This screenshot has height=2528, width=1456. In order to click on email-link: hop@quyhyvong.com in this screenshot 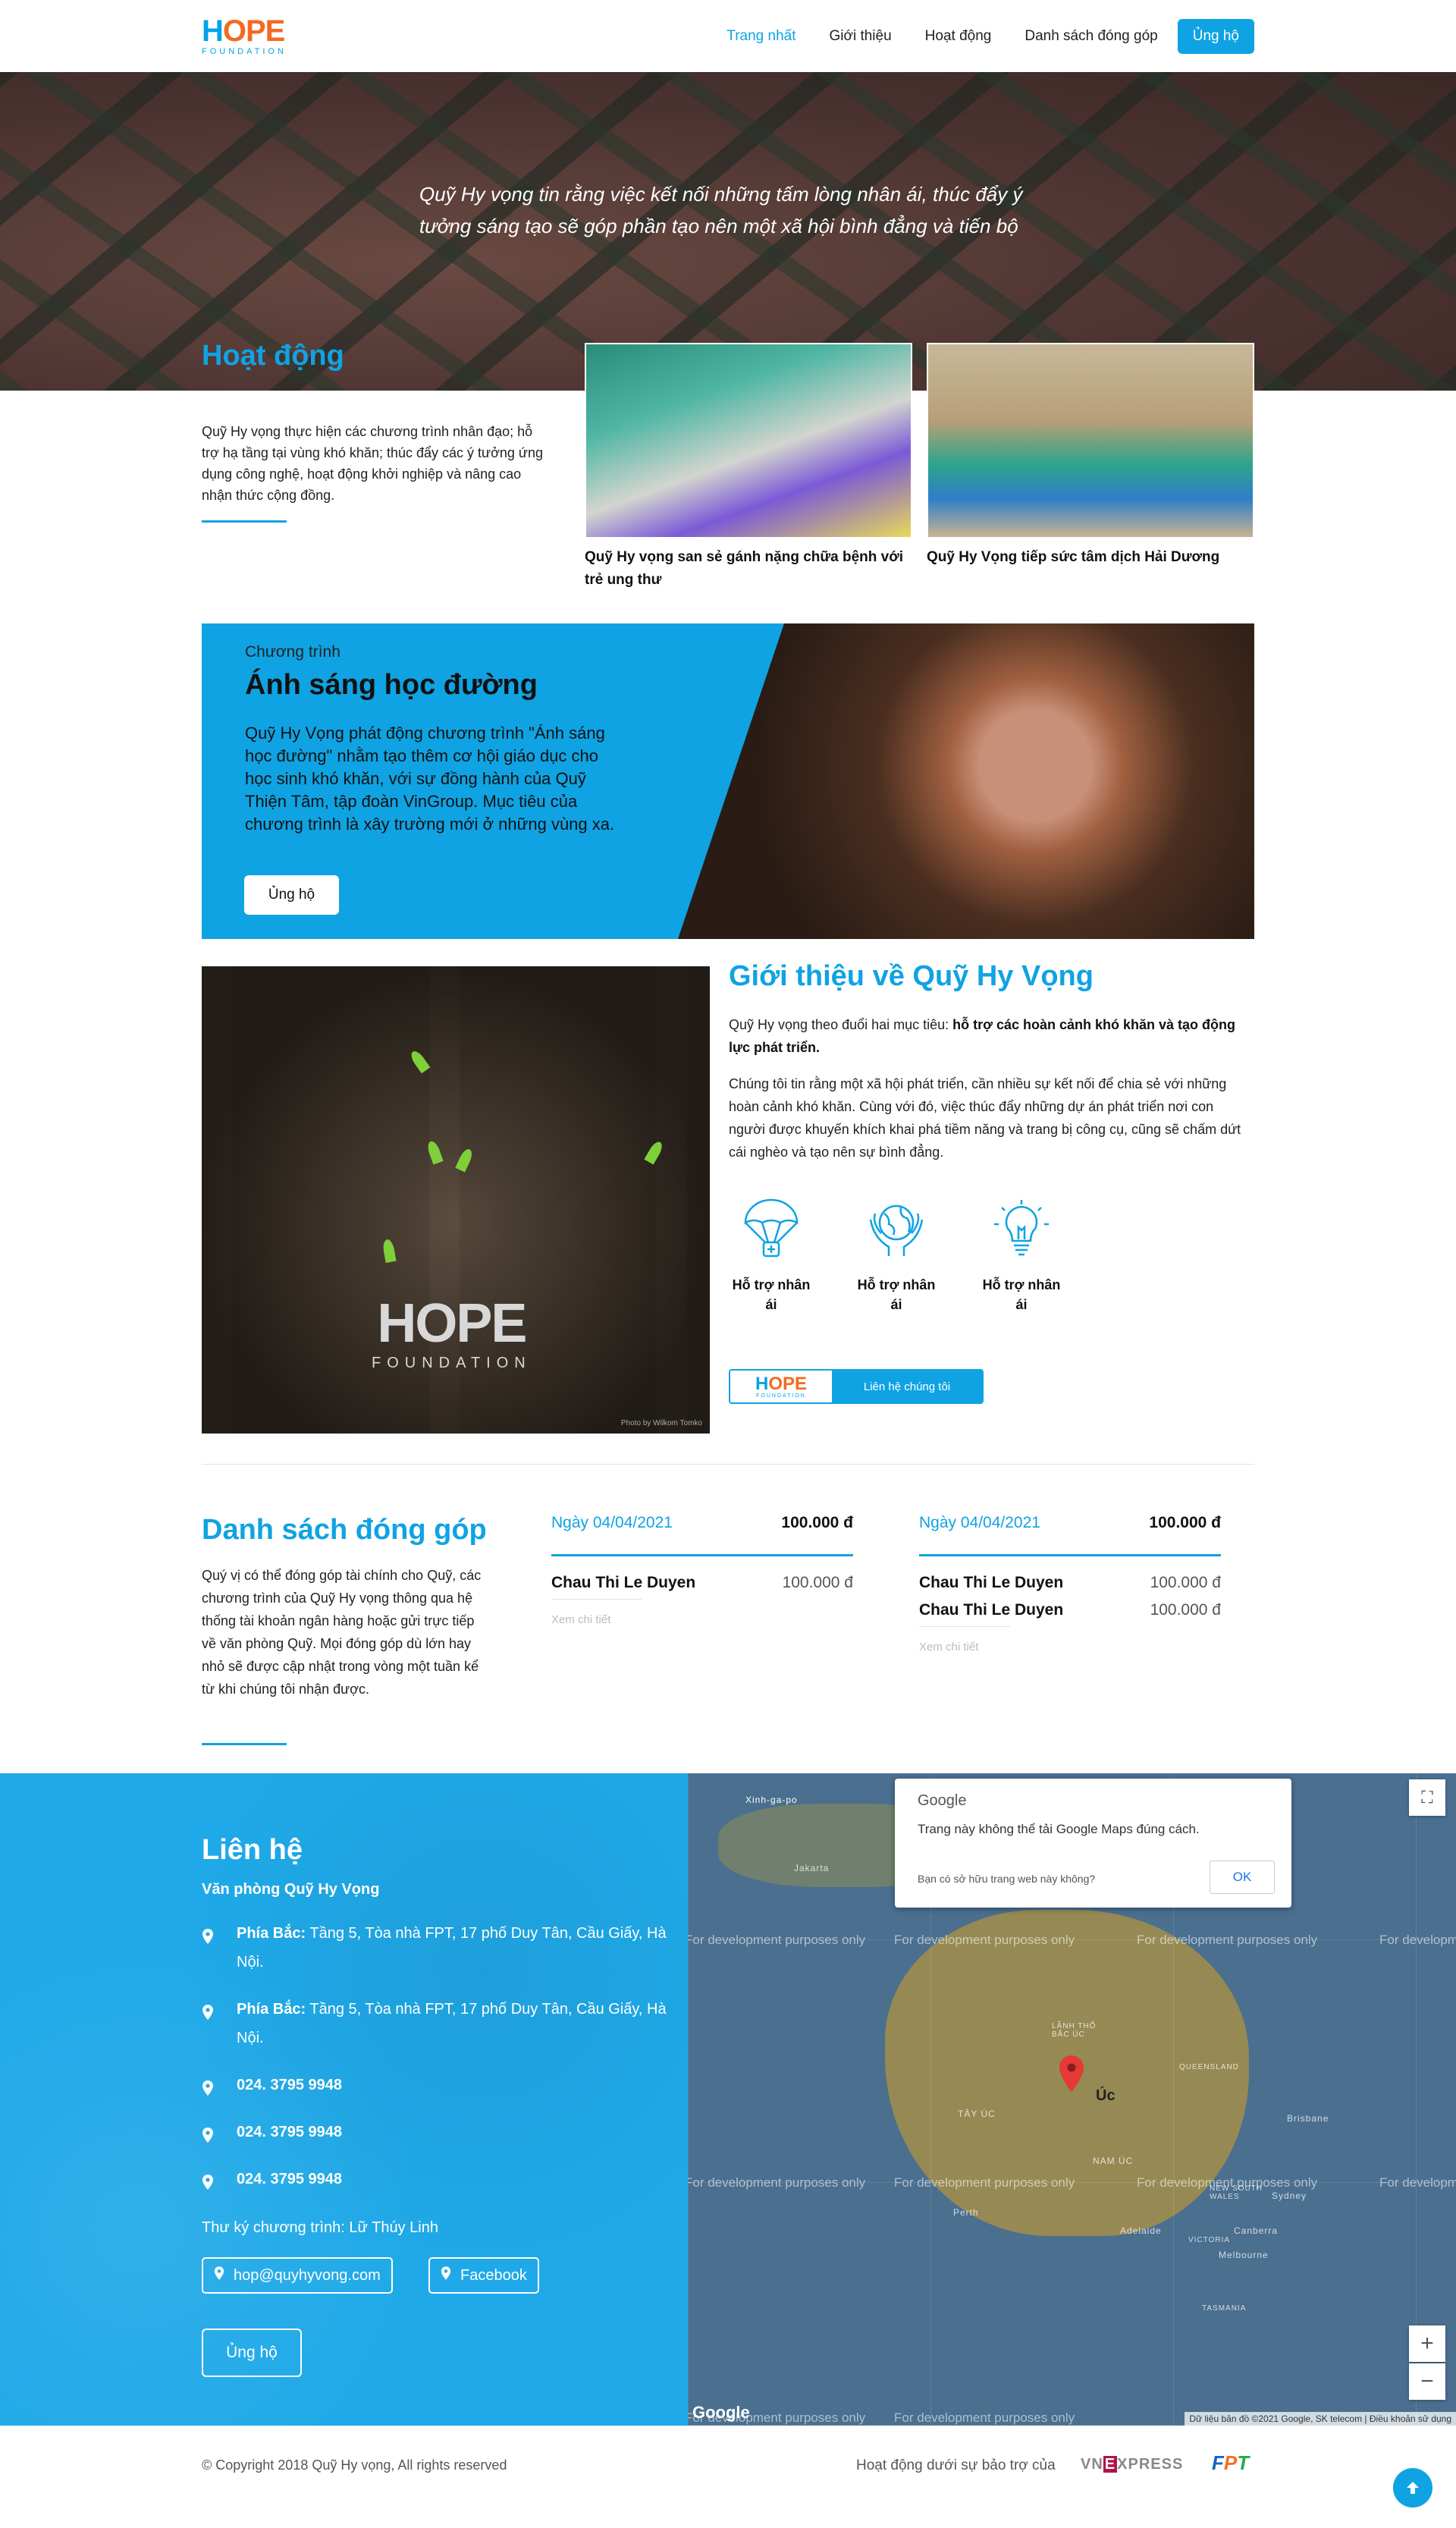, I will do `click(297, 2275)`.